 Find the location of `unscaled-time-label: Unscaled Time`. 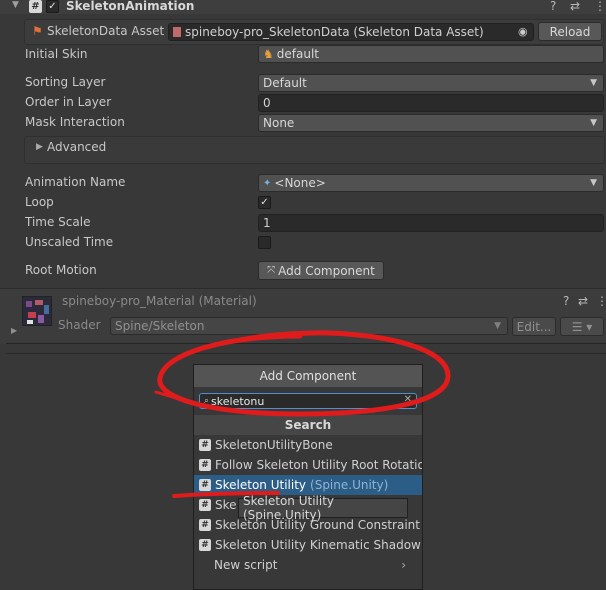

unscaled-time-label: Unscaled Time is located at coordinates (69, 242).